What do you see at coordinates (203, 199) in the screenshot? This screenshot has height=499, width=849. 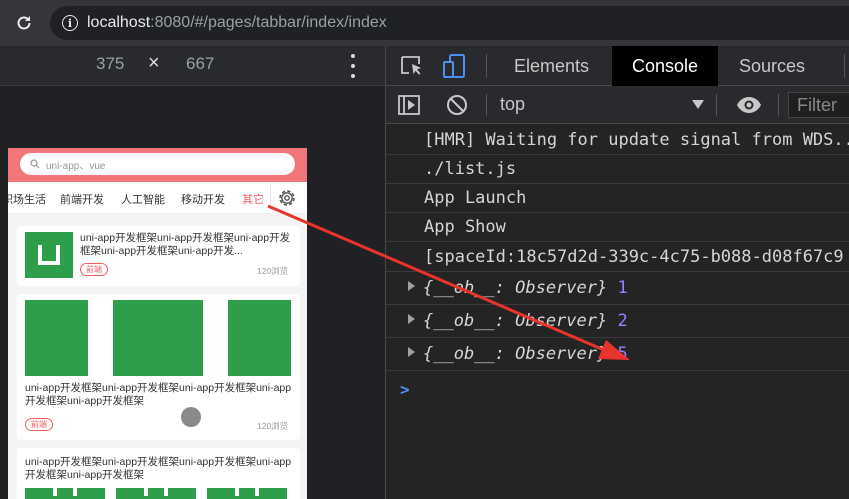 I see `tab-mobile: 移动开发` at bounding box center [203, 199].